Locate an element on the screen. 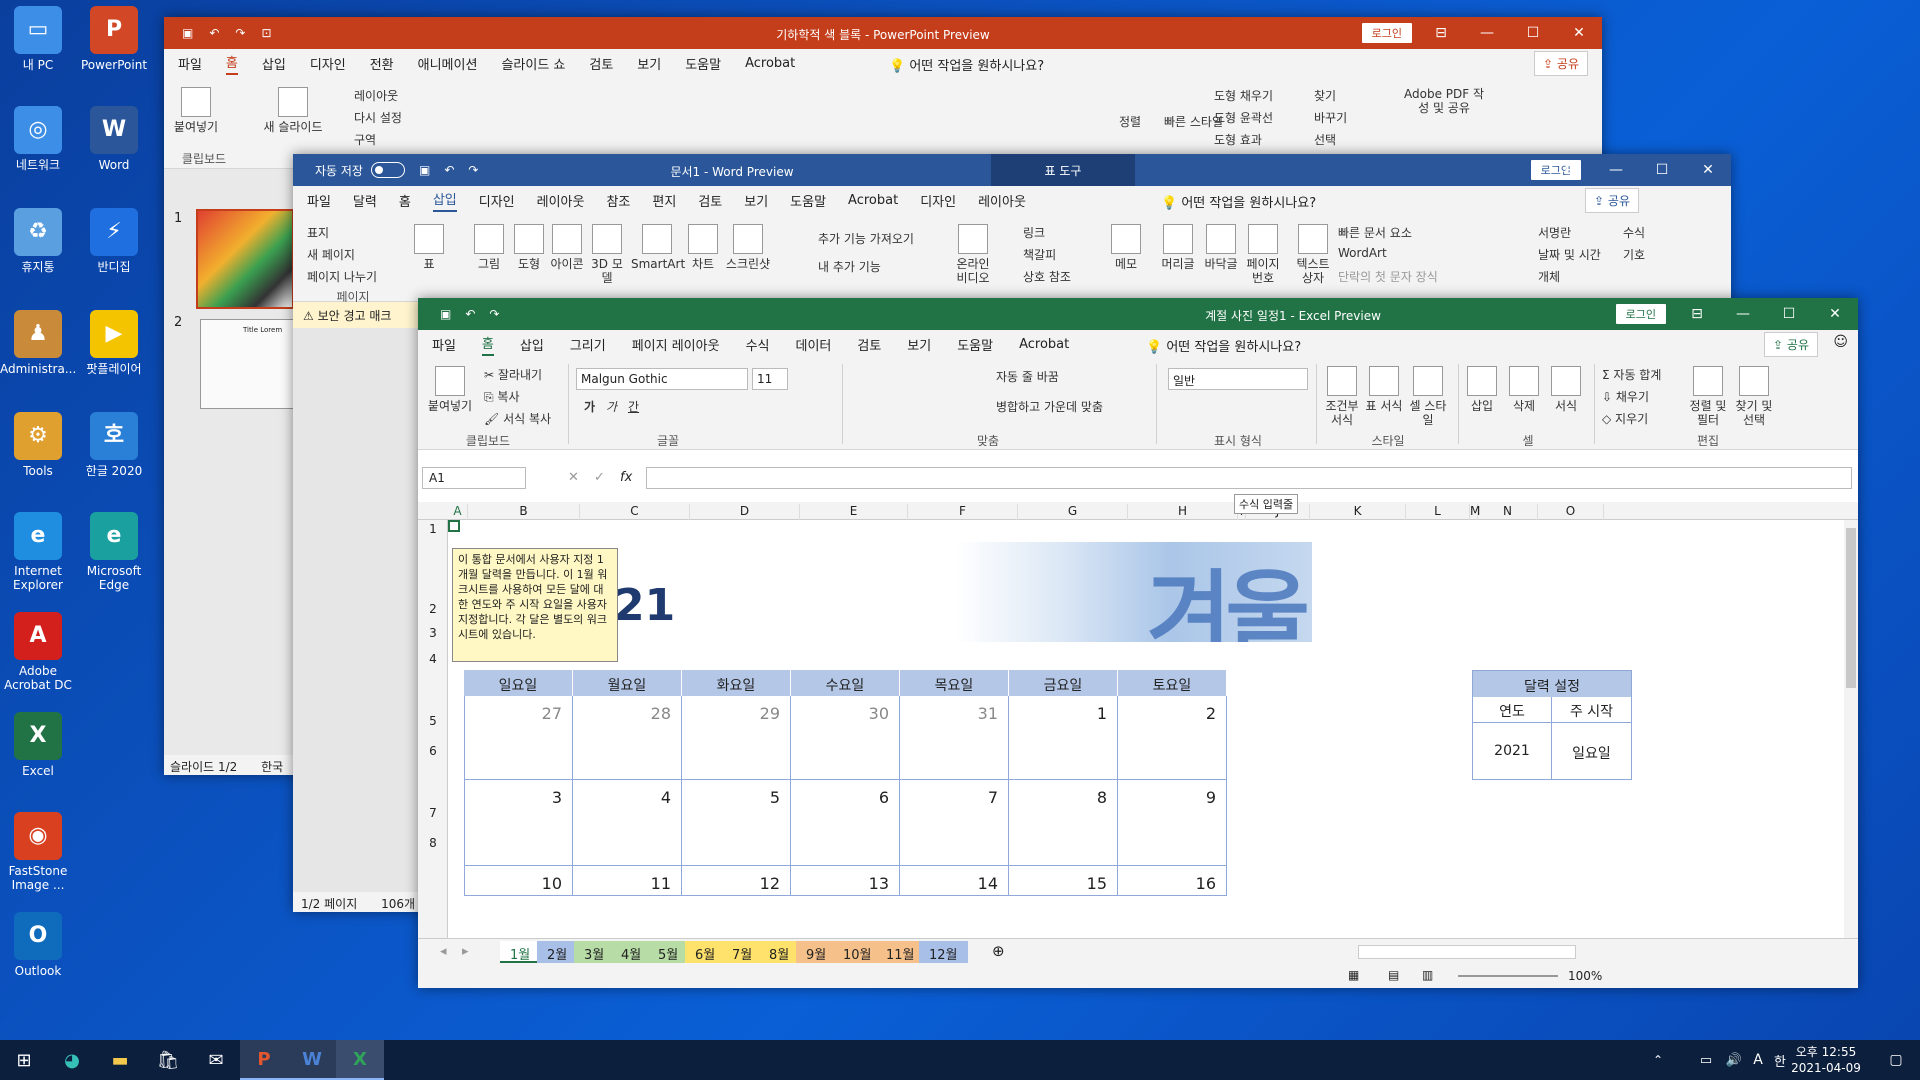 This screenshot has height=1080, width=1920. shape-effect-button: 도형 효과 is located at coordinates (1238, 139).